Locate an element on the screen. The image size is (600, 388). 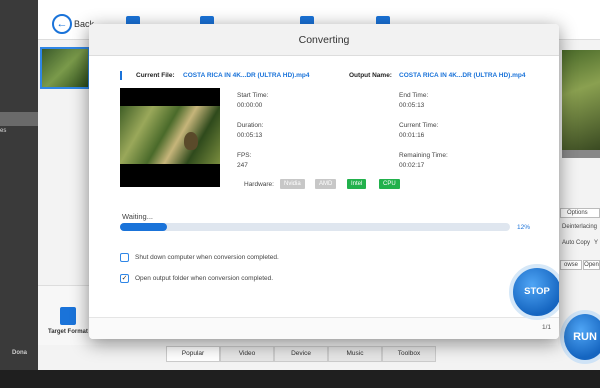
left-panel-text: es is located at coordinates (3, 131).